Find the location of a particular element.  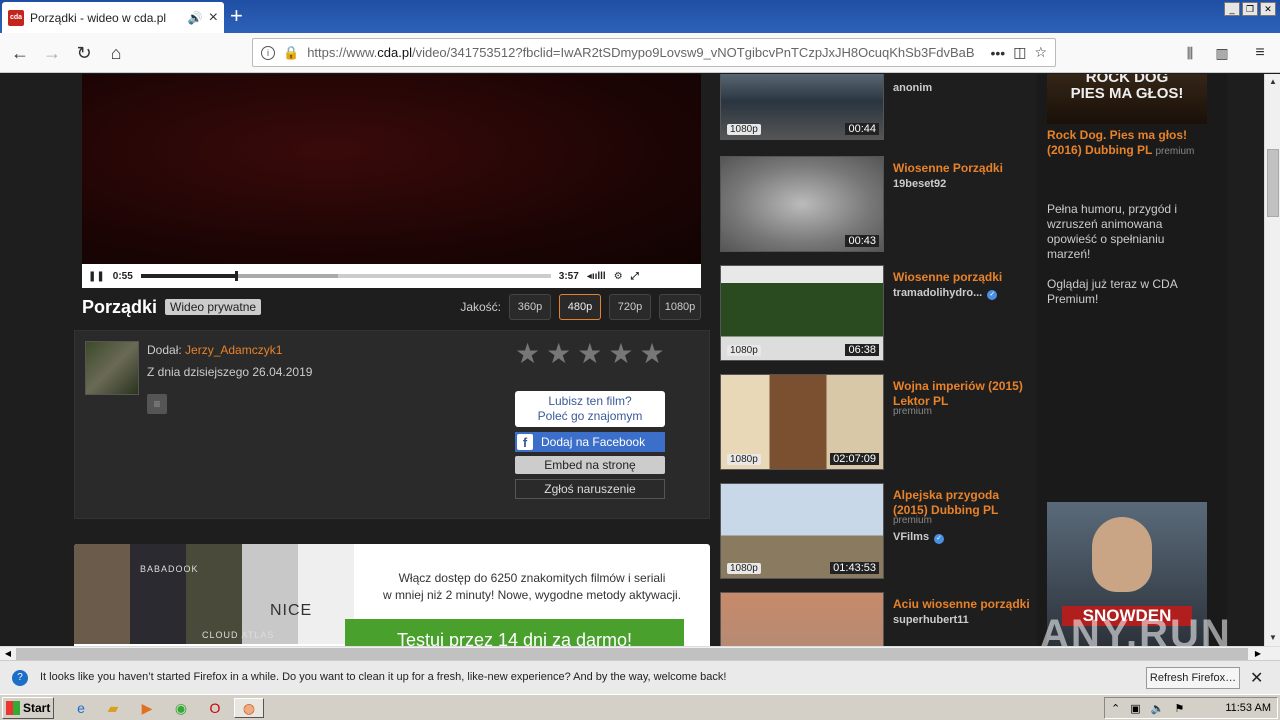

library-icon: ⫼ is located at coordinates (1190, 53).